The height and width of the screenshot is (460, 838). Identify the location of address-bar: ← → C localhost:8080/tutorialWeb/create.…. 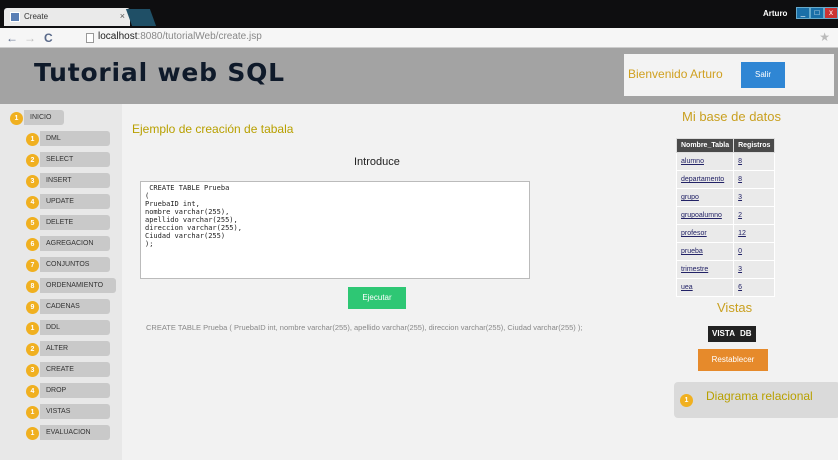
(419, 38).